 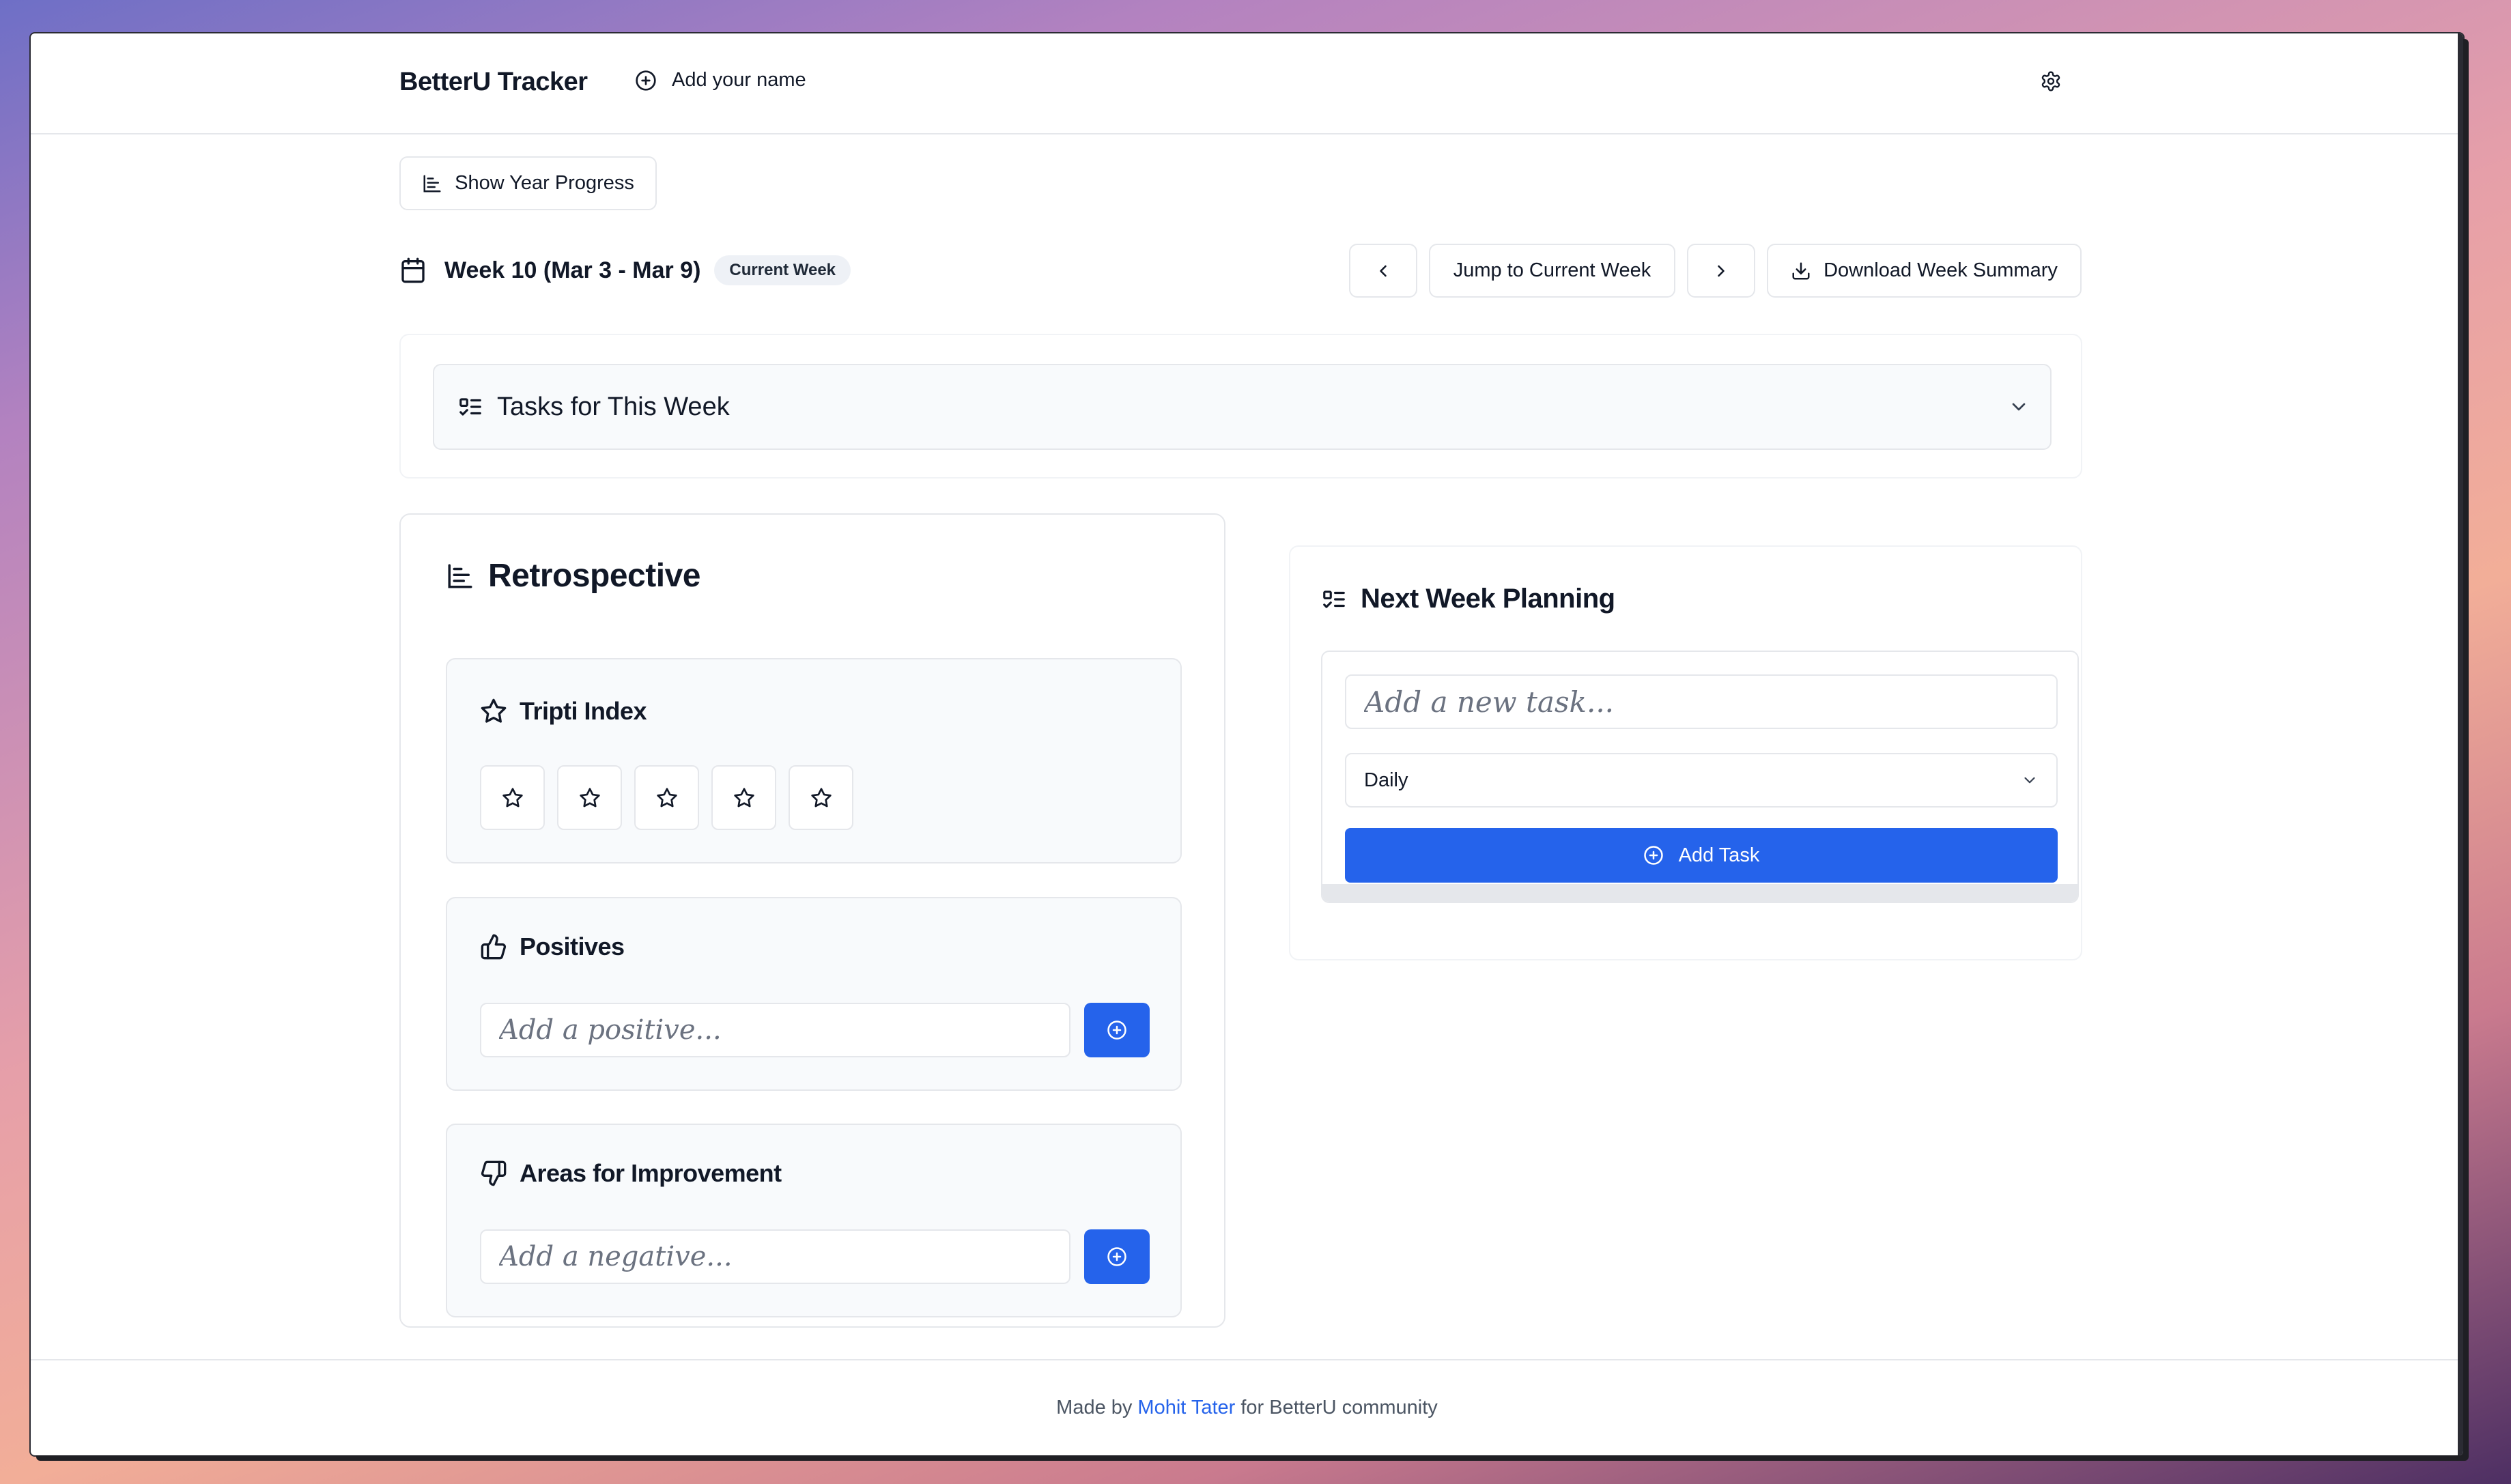 I want to click on current-week-badge: Current Week, so click(x=782, y=270).